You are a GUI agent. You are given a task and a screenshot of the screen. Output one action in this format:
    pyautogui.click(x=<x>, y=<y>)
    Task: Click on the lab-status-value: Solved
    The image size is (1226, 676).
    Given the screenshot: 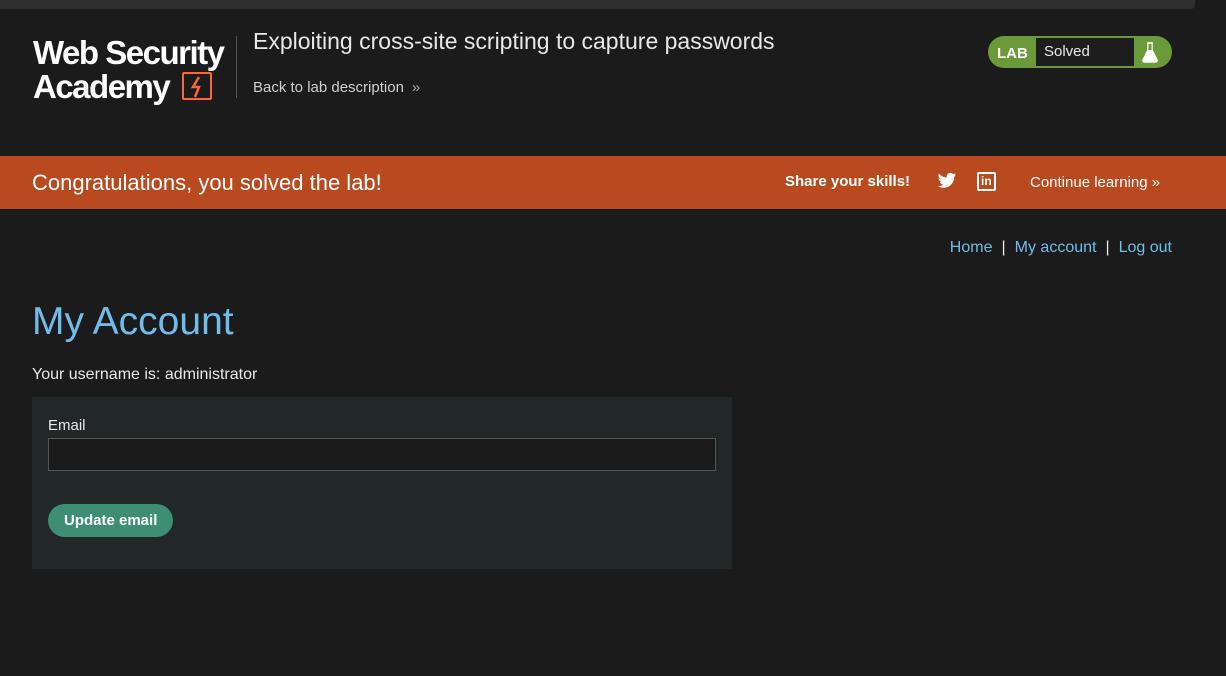 What is the action you would take?
    pyautogui.click(x=1085, y=52)
    